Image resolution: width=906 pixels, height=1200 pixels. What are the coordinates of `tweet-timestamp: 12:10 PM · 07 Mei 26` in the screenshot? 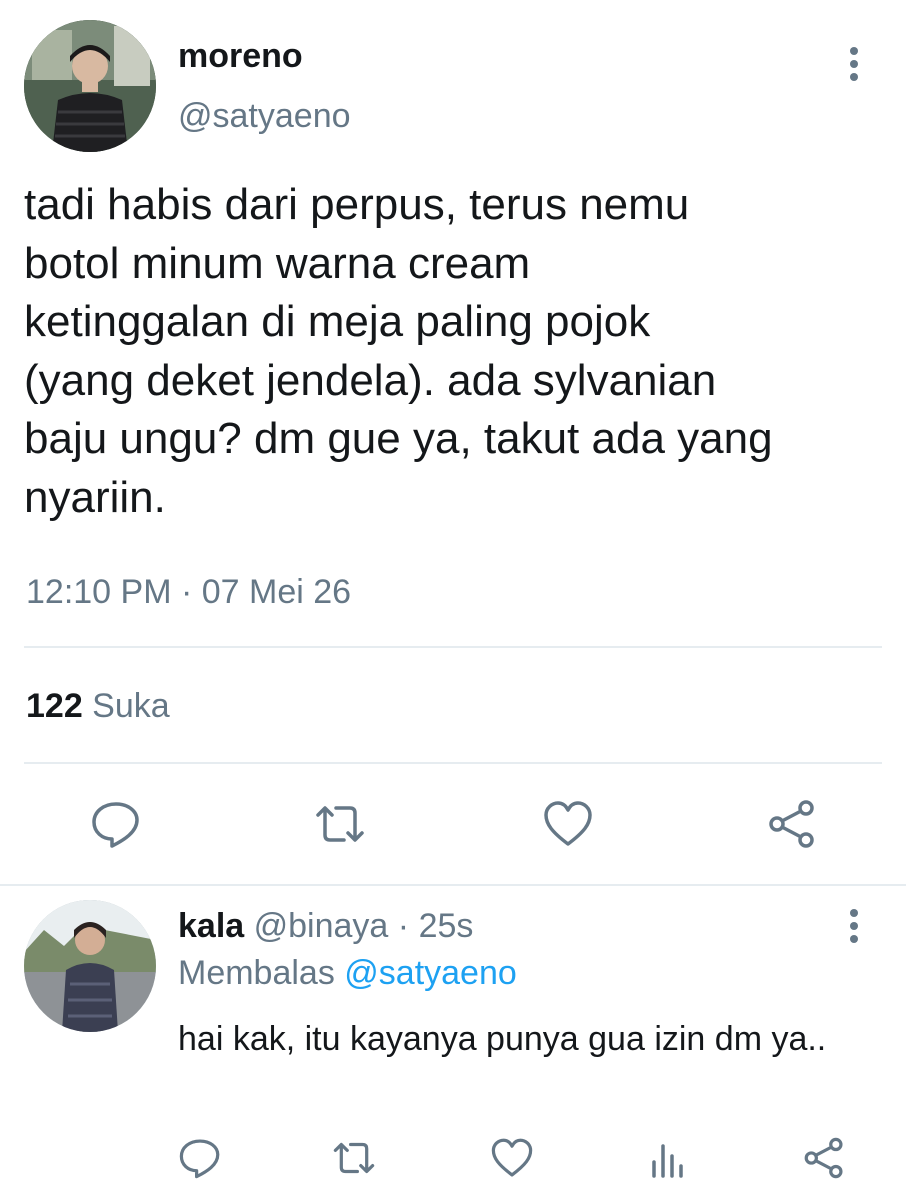 It's located at (188, 592).